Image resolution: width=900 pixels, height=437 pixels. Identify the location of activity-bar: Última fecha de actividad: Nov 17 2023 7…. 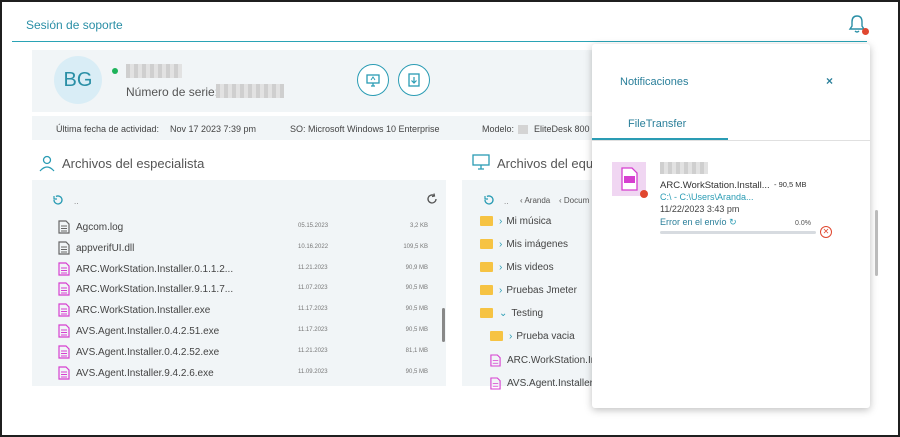
(312, 128).